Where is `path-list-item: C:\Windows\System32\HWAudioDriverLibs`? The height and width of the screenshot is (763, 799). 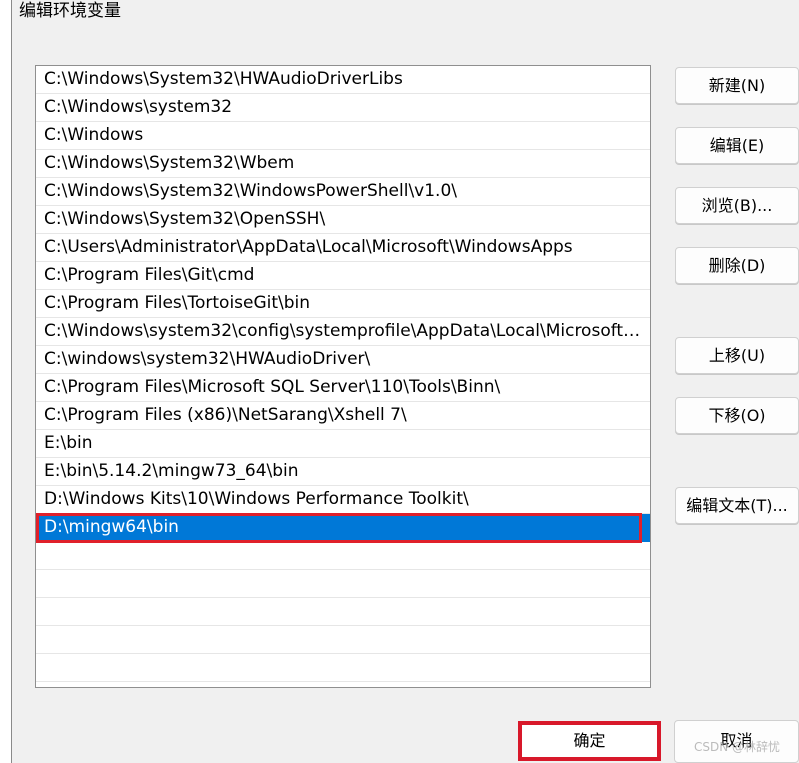 path-list-item: C:\Windows\System32\HWAudioDriverLibs is located at coordinates (343, 80).